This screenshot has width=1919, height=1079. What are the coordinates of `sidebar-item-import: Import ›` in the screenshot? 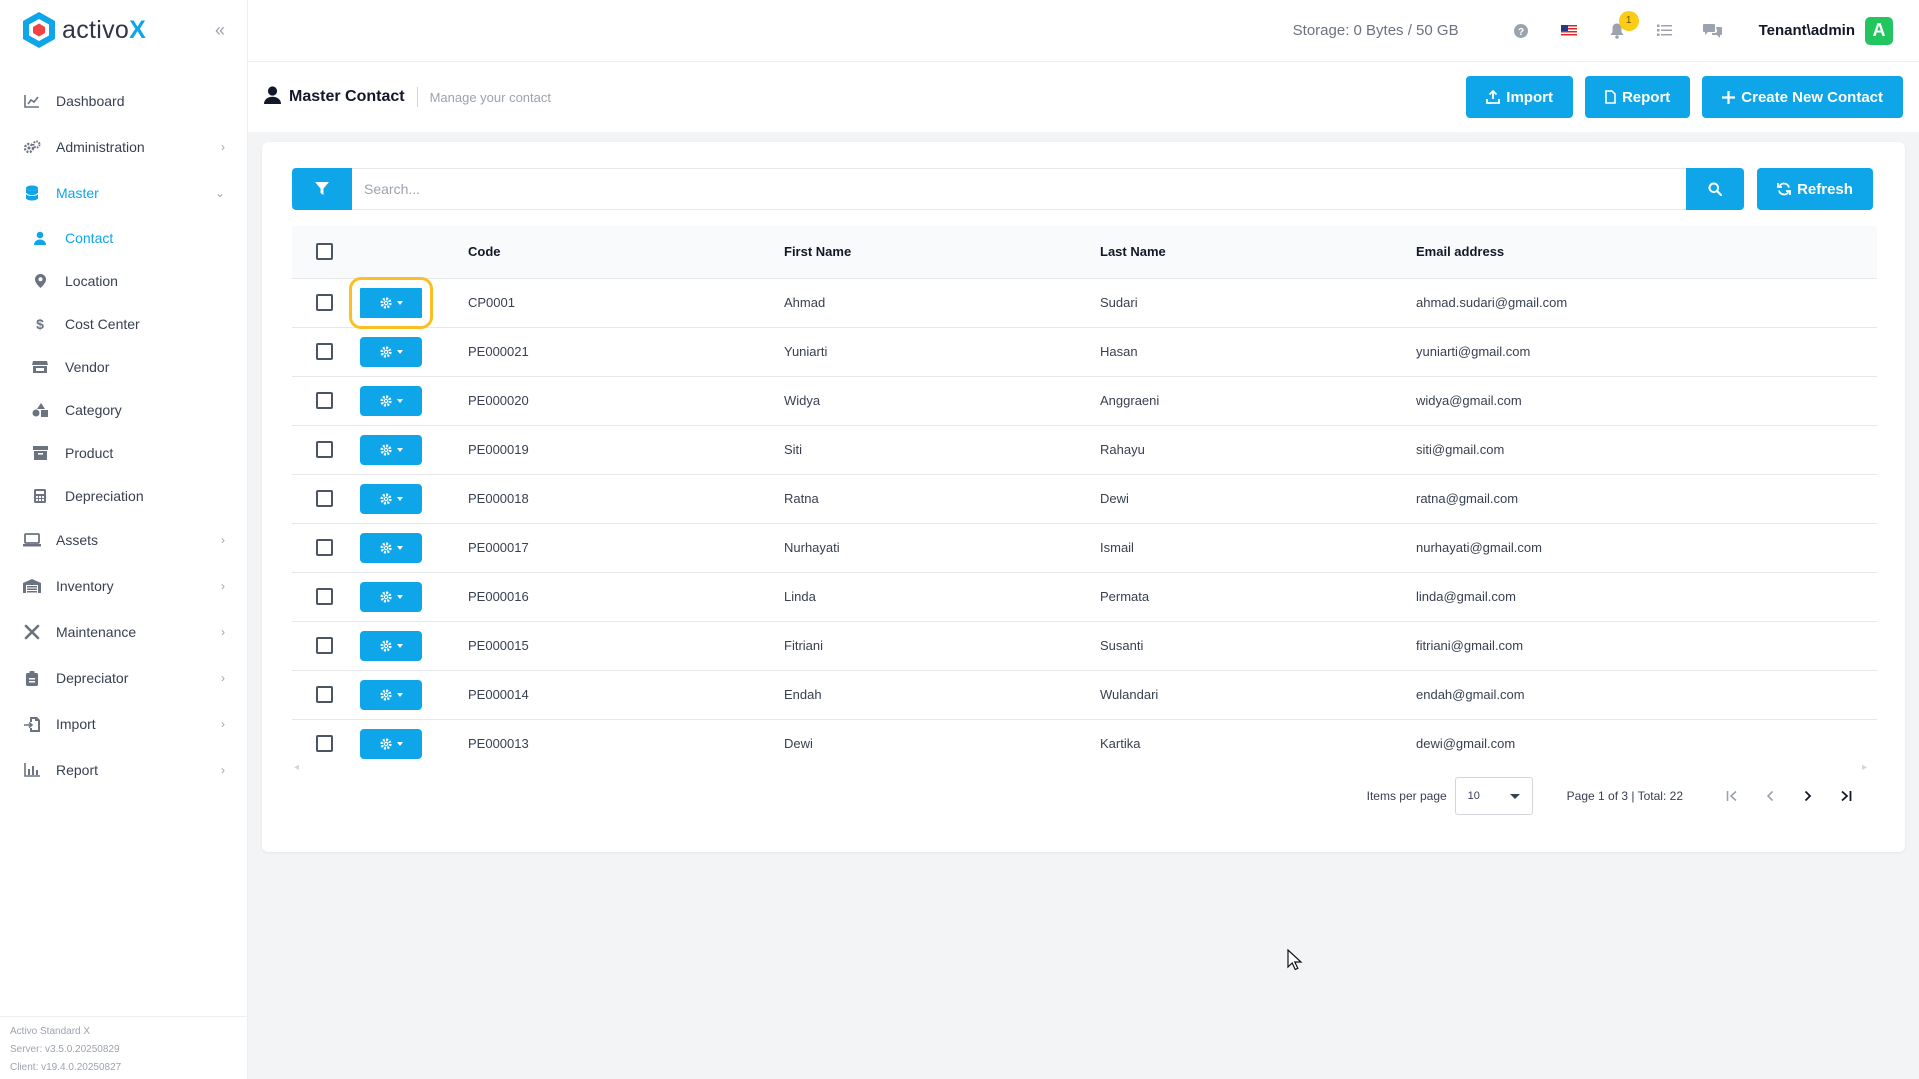 It's located at (123, 724).